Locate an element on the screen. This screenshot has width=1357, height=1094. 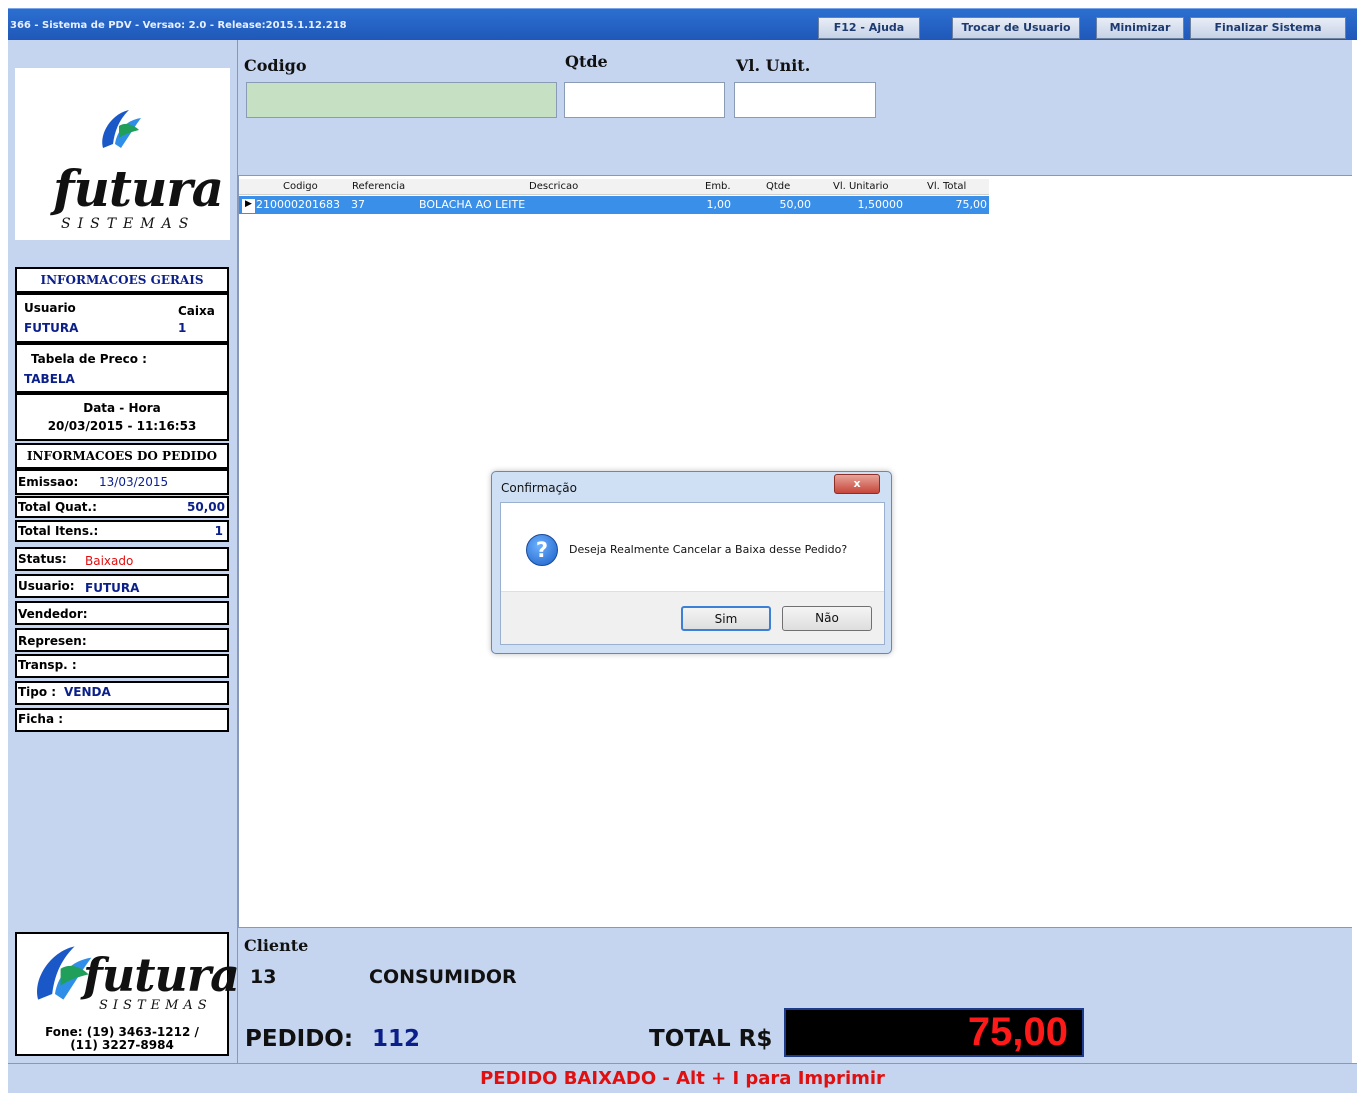
cell-referencia: 37 is located at coordinates (358, 204).